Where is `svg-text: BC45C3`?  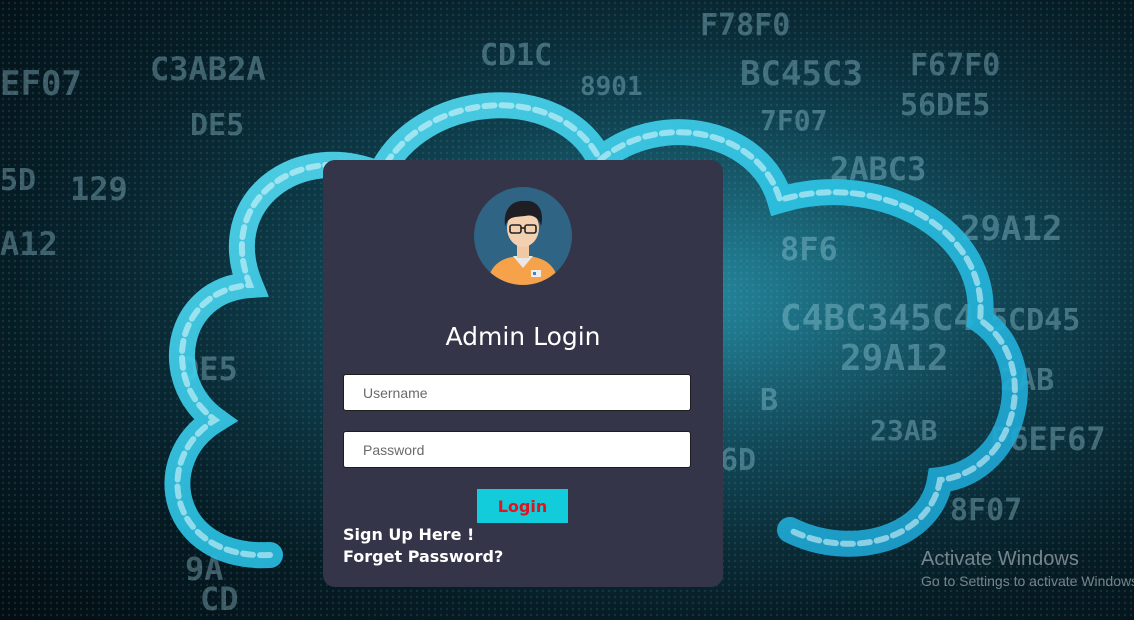 svg-text: BC45C3 is located at coordinates (801, 74).